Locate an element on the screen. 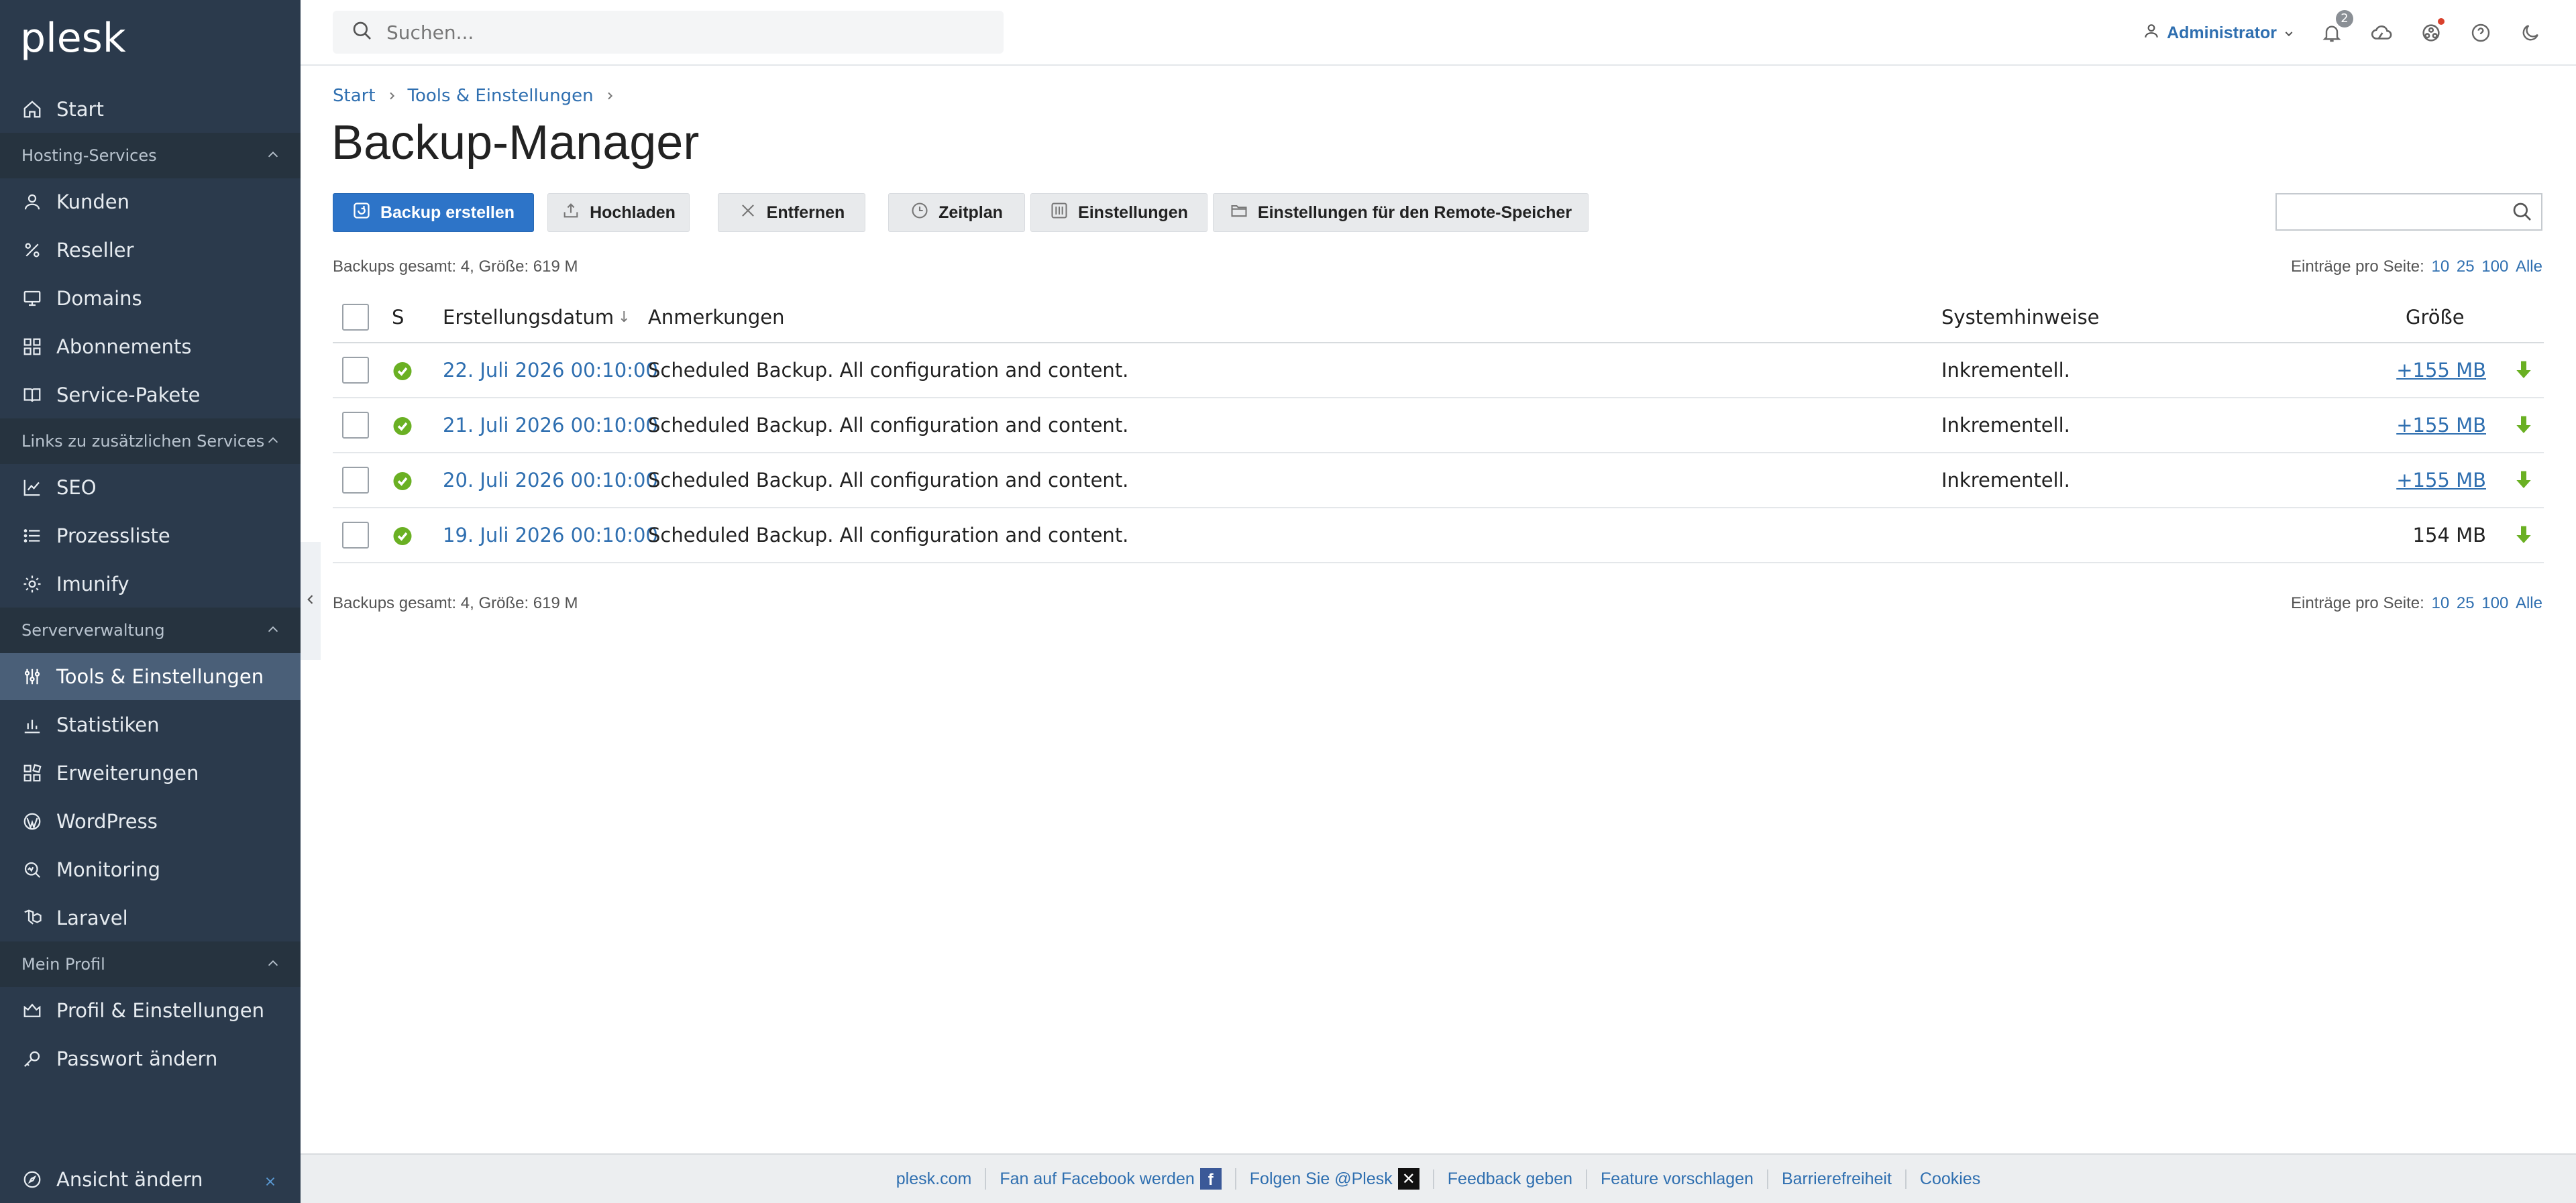 Image resolution: width=2576 pixels, height=1203 pixels. sidebar-item-label: Erweiterungen is located at coordinates (127, 773).